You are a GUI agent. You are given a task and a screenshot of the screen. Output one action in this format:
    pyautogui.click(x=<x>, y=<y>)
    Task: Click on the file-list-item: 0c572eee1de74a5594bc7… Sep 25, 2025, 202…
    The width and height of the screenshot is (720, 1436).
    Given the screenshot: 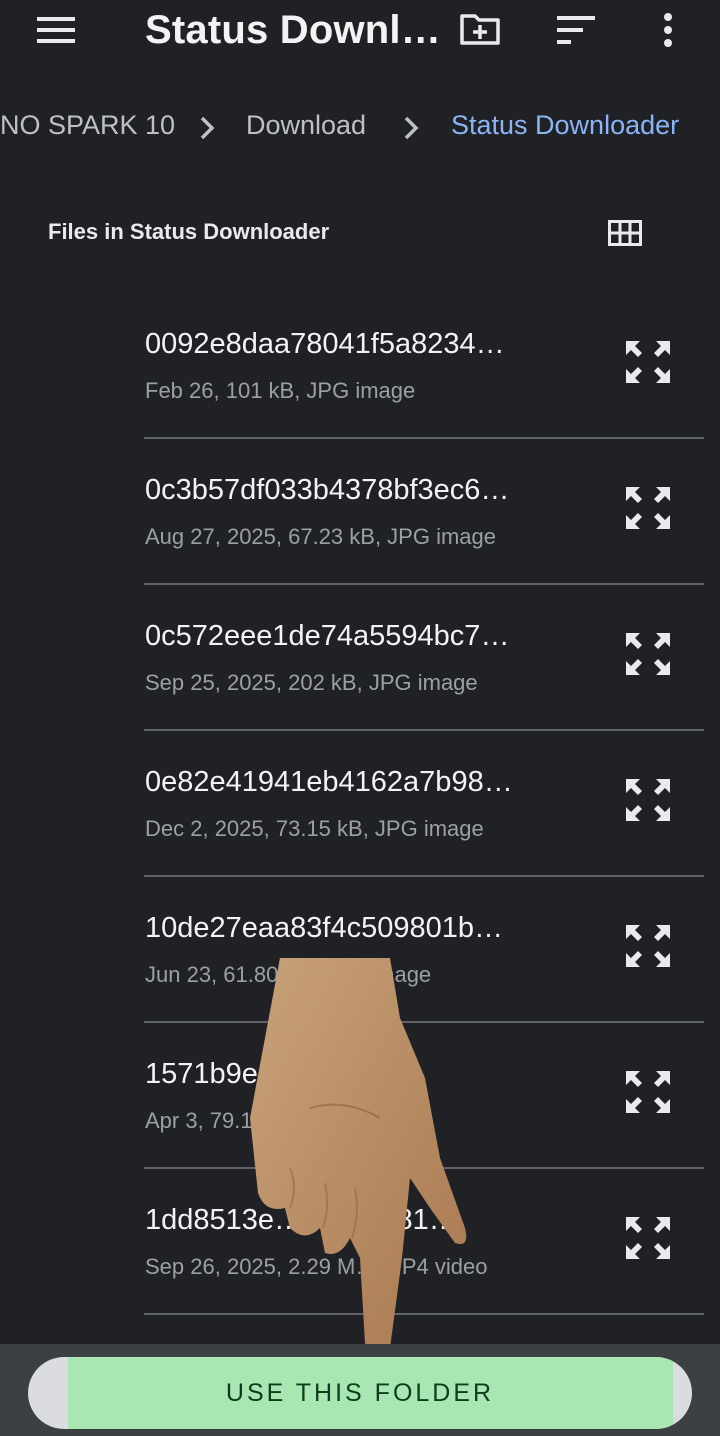 What is the action you would take?
    pyautogui.click(x=360, y=657)
    